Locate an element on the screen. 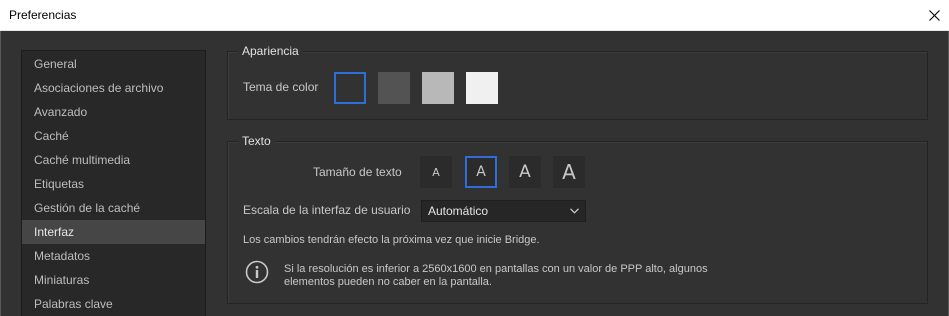 This screenshot has height=316, width=949. close-button is located at coordinates (934, 15).